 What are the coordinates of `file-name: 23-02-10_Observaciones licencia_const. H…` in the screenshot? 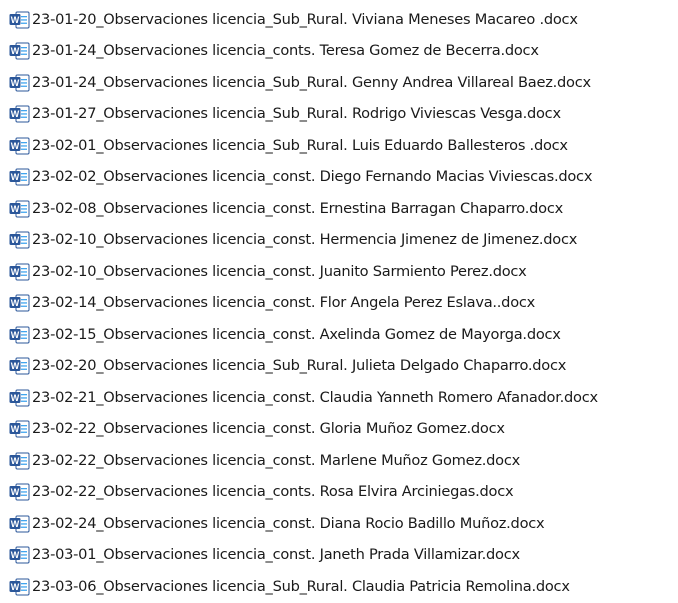 It's located at (305, 240).